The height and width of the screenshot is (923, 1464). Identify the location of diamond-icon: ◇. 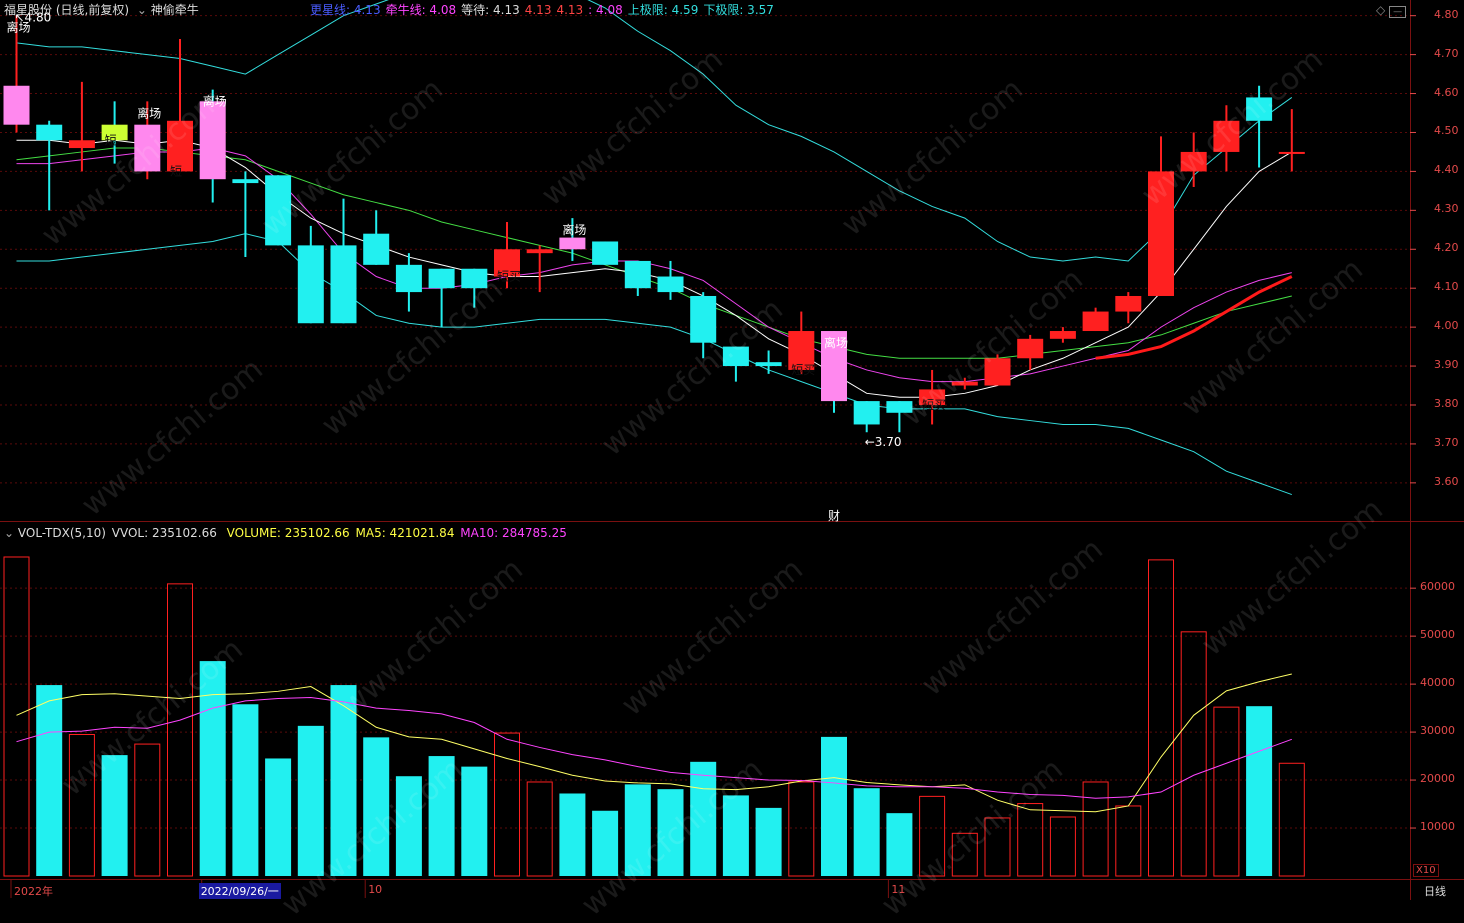
(1380, 10).